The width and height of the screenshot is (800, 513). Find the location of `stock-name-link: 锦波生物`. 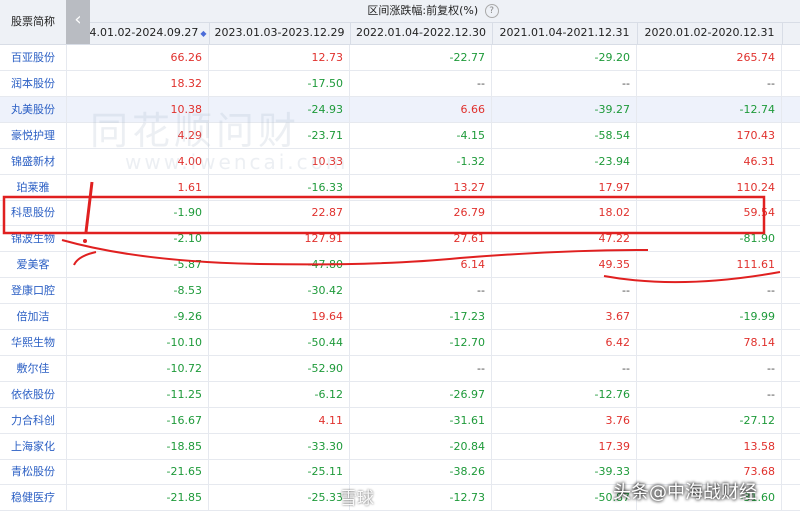

stock-name-link: 锦波生物 is located at coordinates (33, 239).